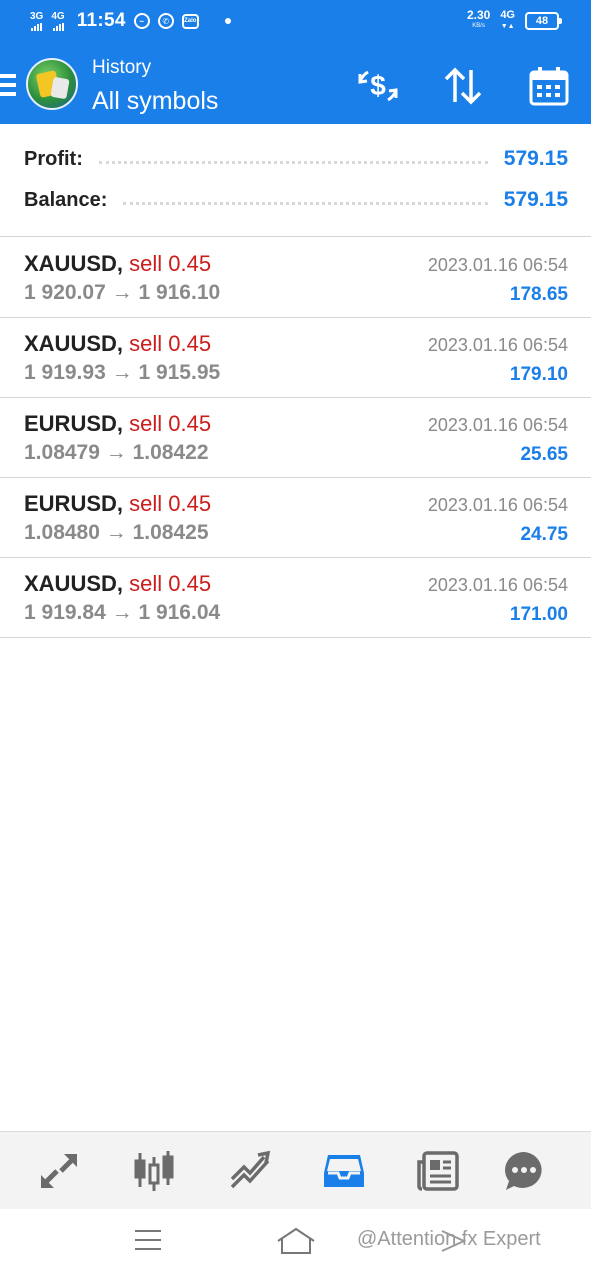 The image size is (591, 1280). What do you see at coordinates (66, 199) in the screenshot?
I see `balance-label: Balance:` at bounding box center [66, 199].